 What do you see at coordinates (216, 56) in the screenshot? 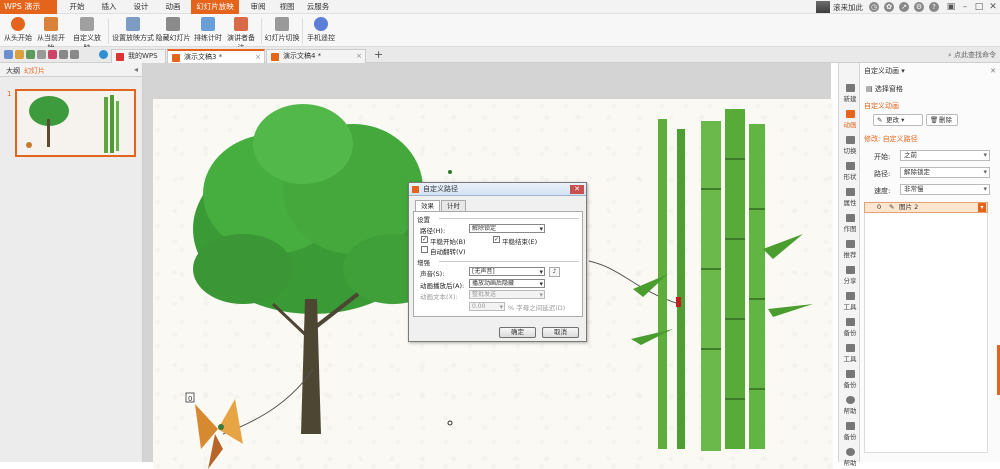
I see `doc-tab-presentation3: 演示文稿3 * ×` at bounding box center [216, 56].